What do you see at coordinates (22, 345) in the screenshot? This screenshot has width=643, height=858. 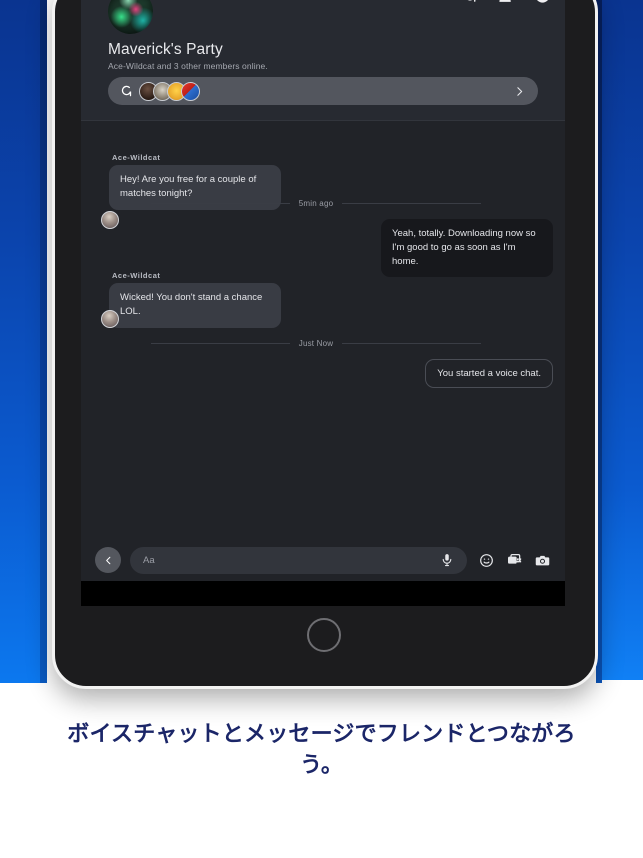 I see `blue-gradient-panel-left` at bounding box center [22, 345].